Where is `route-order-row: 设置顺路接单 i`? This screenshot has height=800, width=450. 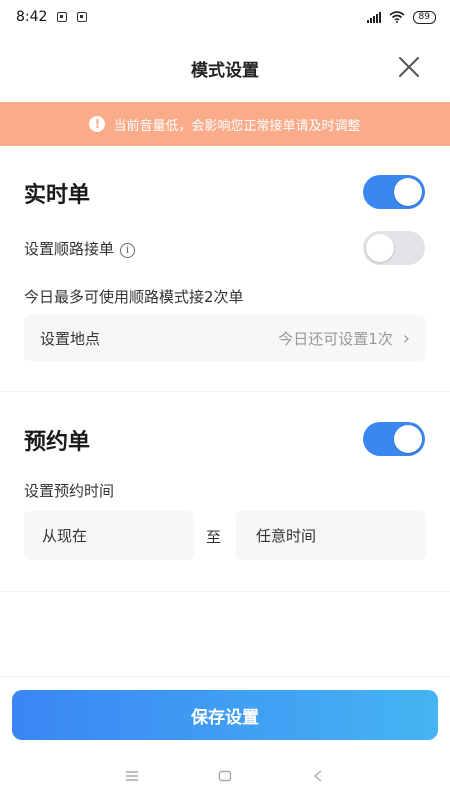
route-order-row: 设置顺路接单 i is located at coordinates (80, 248).